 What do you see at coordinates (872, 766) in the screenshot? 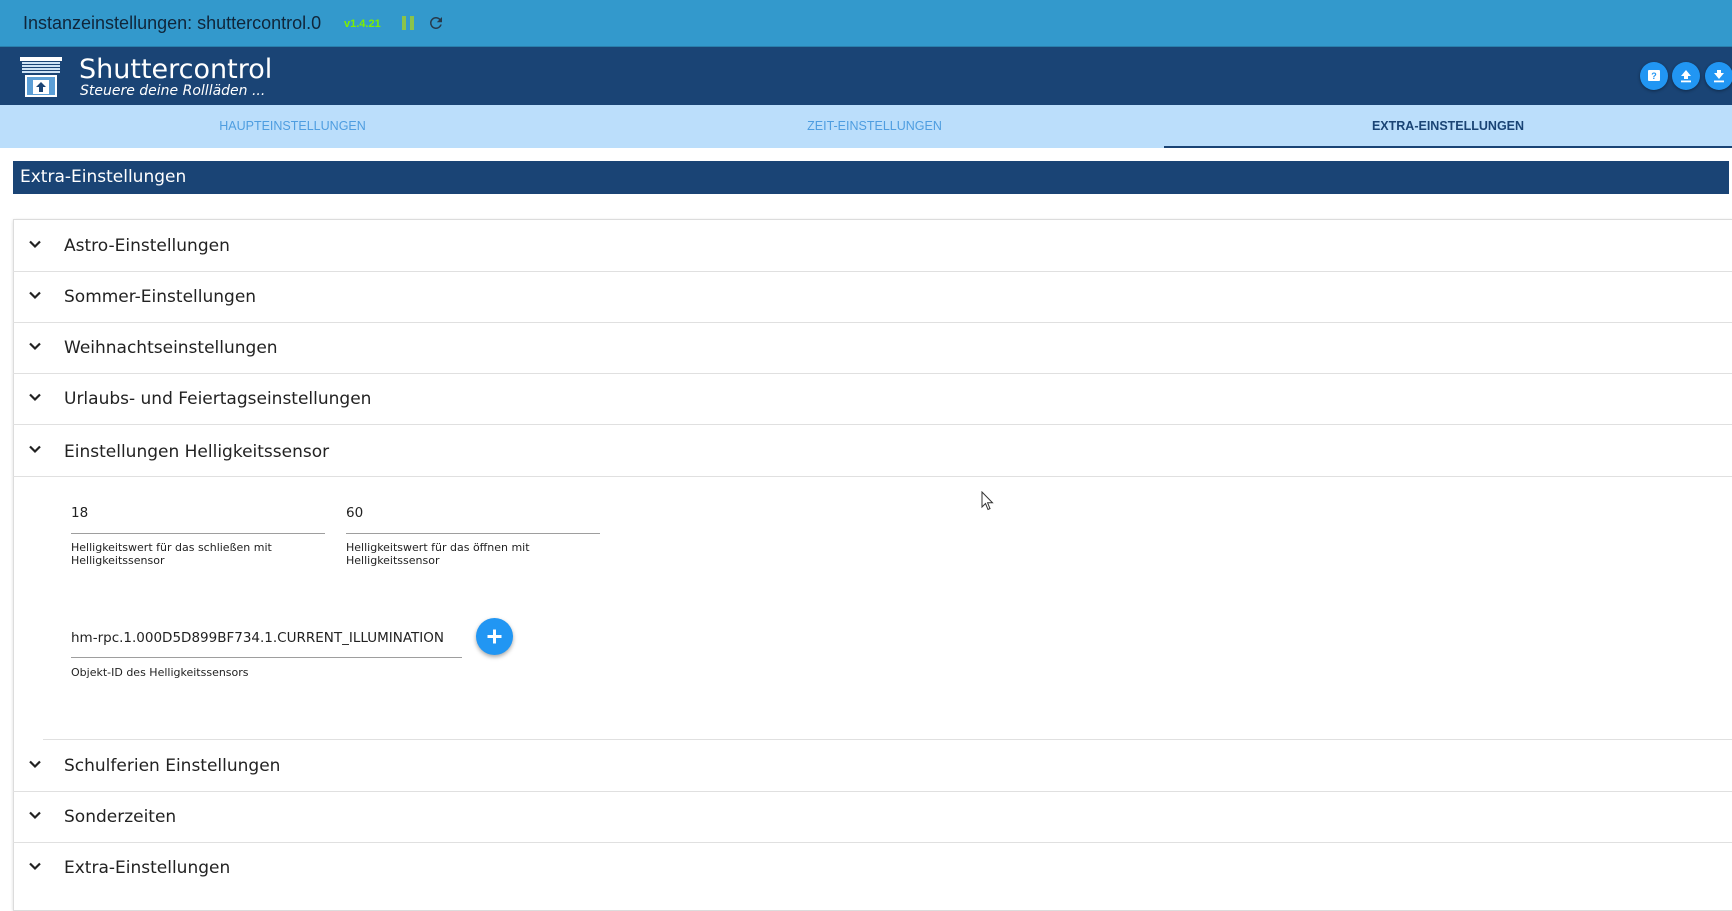
I see `accordion-school-holidays: Schulferien Einstellungen` at bounding box center [872, 766].